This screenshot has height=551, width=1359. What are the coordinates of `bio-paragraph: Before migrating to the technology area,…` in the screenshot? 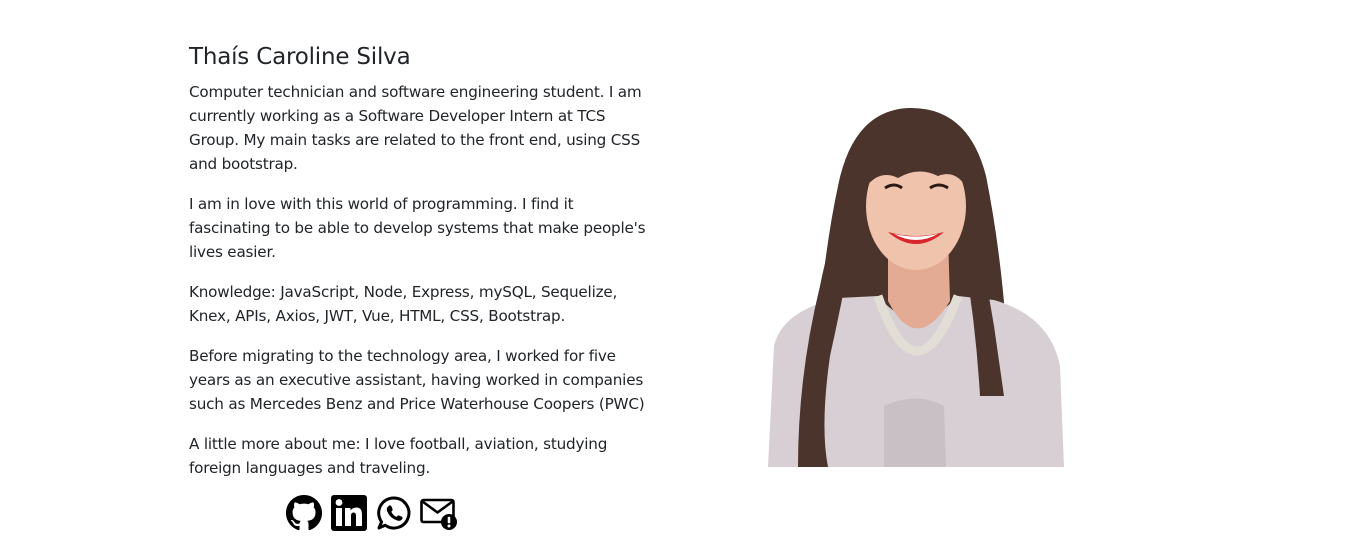 It's located at (417, 380).